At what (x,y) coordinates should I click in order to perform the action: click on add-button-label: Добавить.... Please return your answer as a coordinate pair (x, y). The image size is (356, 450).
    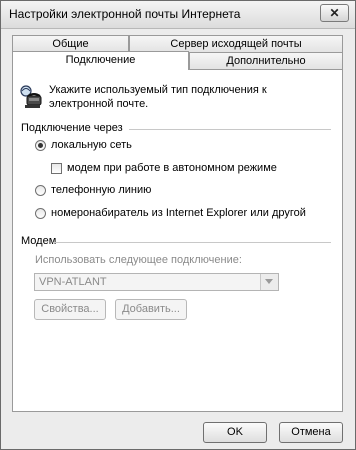
    Looking at the image, I should click on (151, 309).